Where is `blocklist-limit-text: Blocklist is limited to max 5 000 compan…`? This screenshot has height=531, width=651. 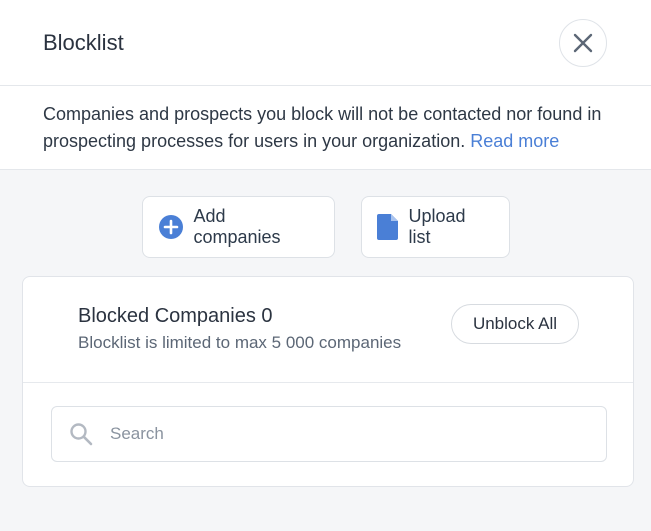 blocklist-limit-text: Blocklist is limited to max 5 000 compan… is located at coordinates (240, 342).